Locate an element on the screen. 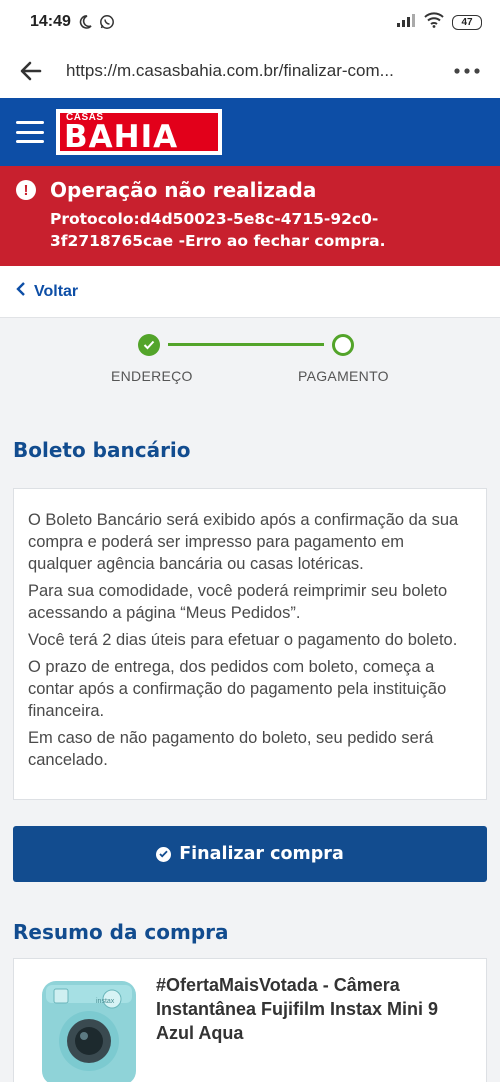  wifi-icon is located at coordinates (434, 22).